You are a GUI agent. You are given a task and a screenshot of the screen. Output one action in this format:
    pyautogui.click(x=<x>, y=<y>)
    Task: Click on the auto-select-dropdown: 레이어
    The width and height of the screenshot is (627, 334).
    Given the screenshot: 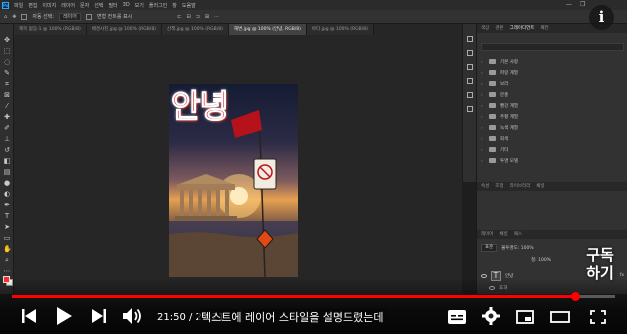 What is the action you would take?
    pyautogui.click(x=70, y=16)
    